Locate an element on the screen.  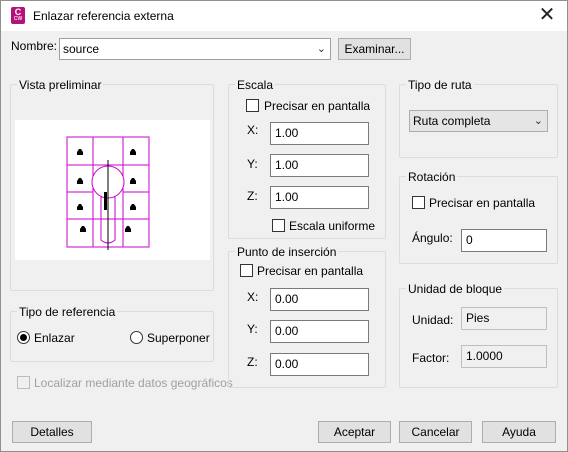
rotation-title: Rotación is located at coordinates (432, 177).